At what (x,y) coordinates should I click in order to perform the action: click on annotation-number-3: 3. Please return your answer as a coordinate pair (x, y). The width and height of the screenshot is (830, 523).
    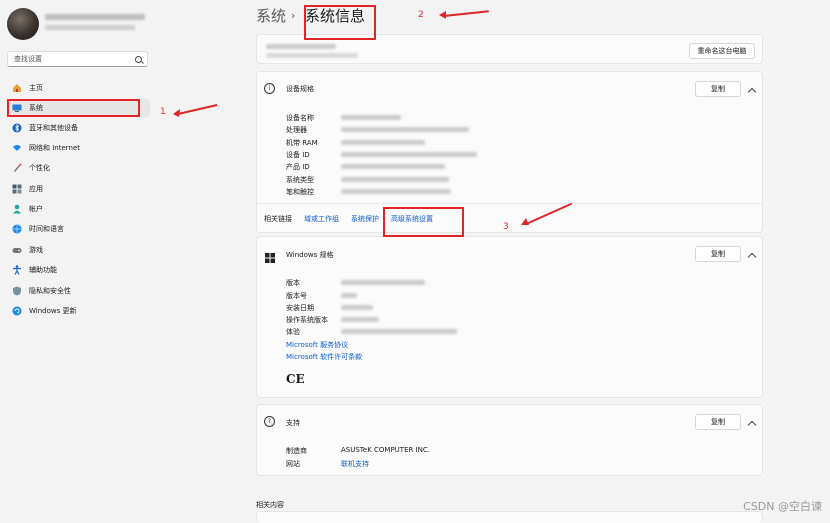
    Looking at the image, I should click on (506, 227).